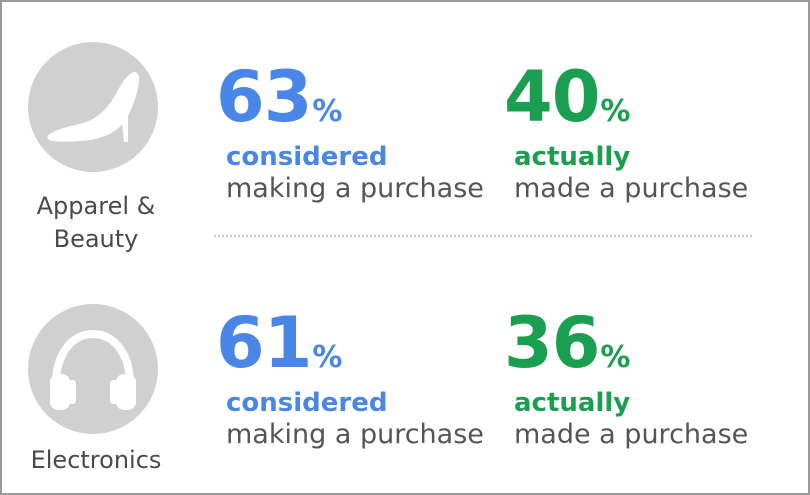  What do you see at coordinates (552, 343) in the screenshot?
I see `stat-value: 36` at bounding box center [552, 343].